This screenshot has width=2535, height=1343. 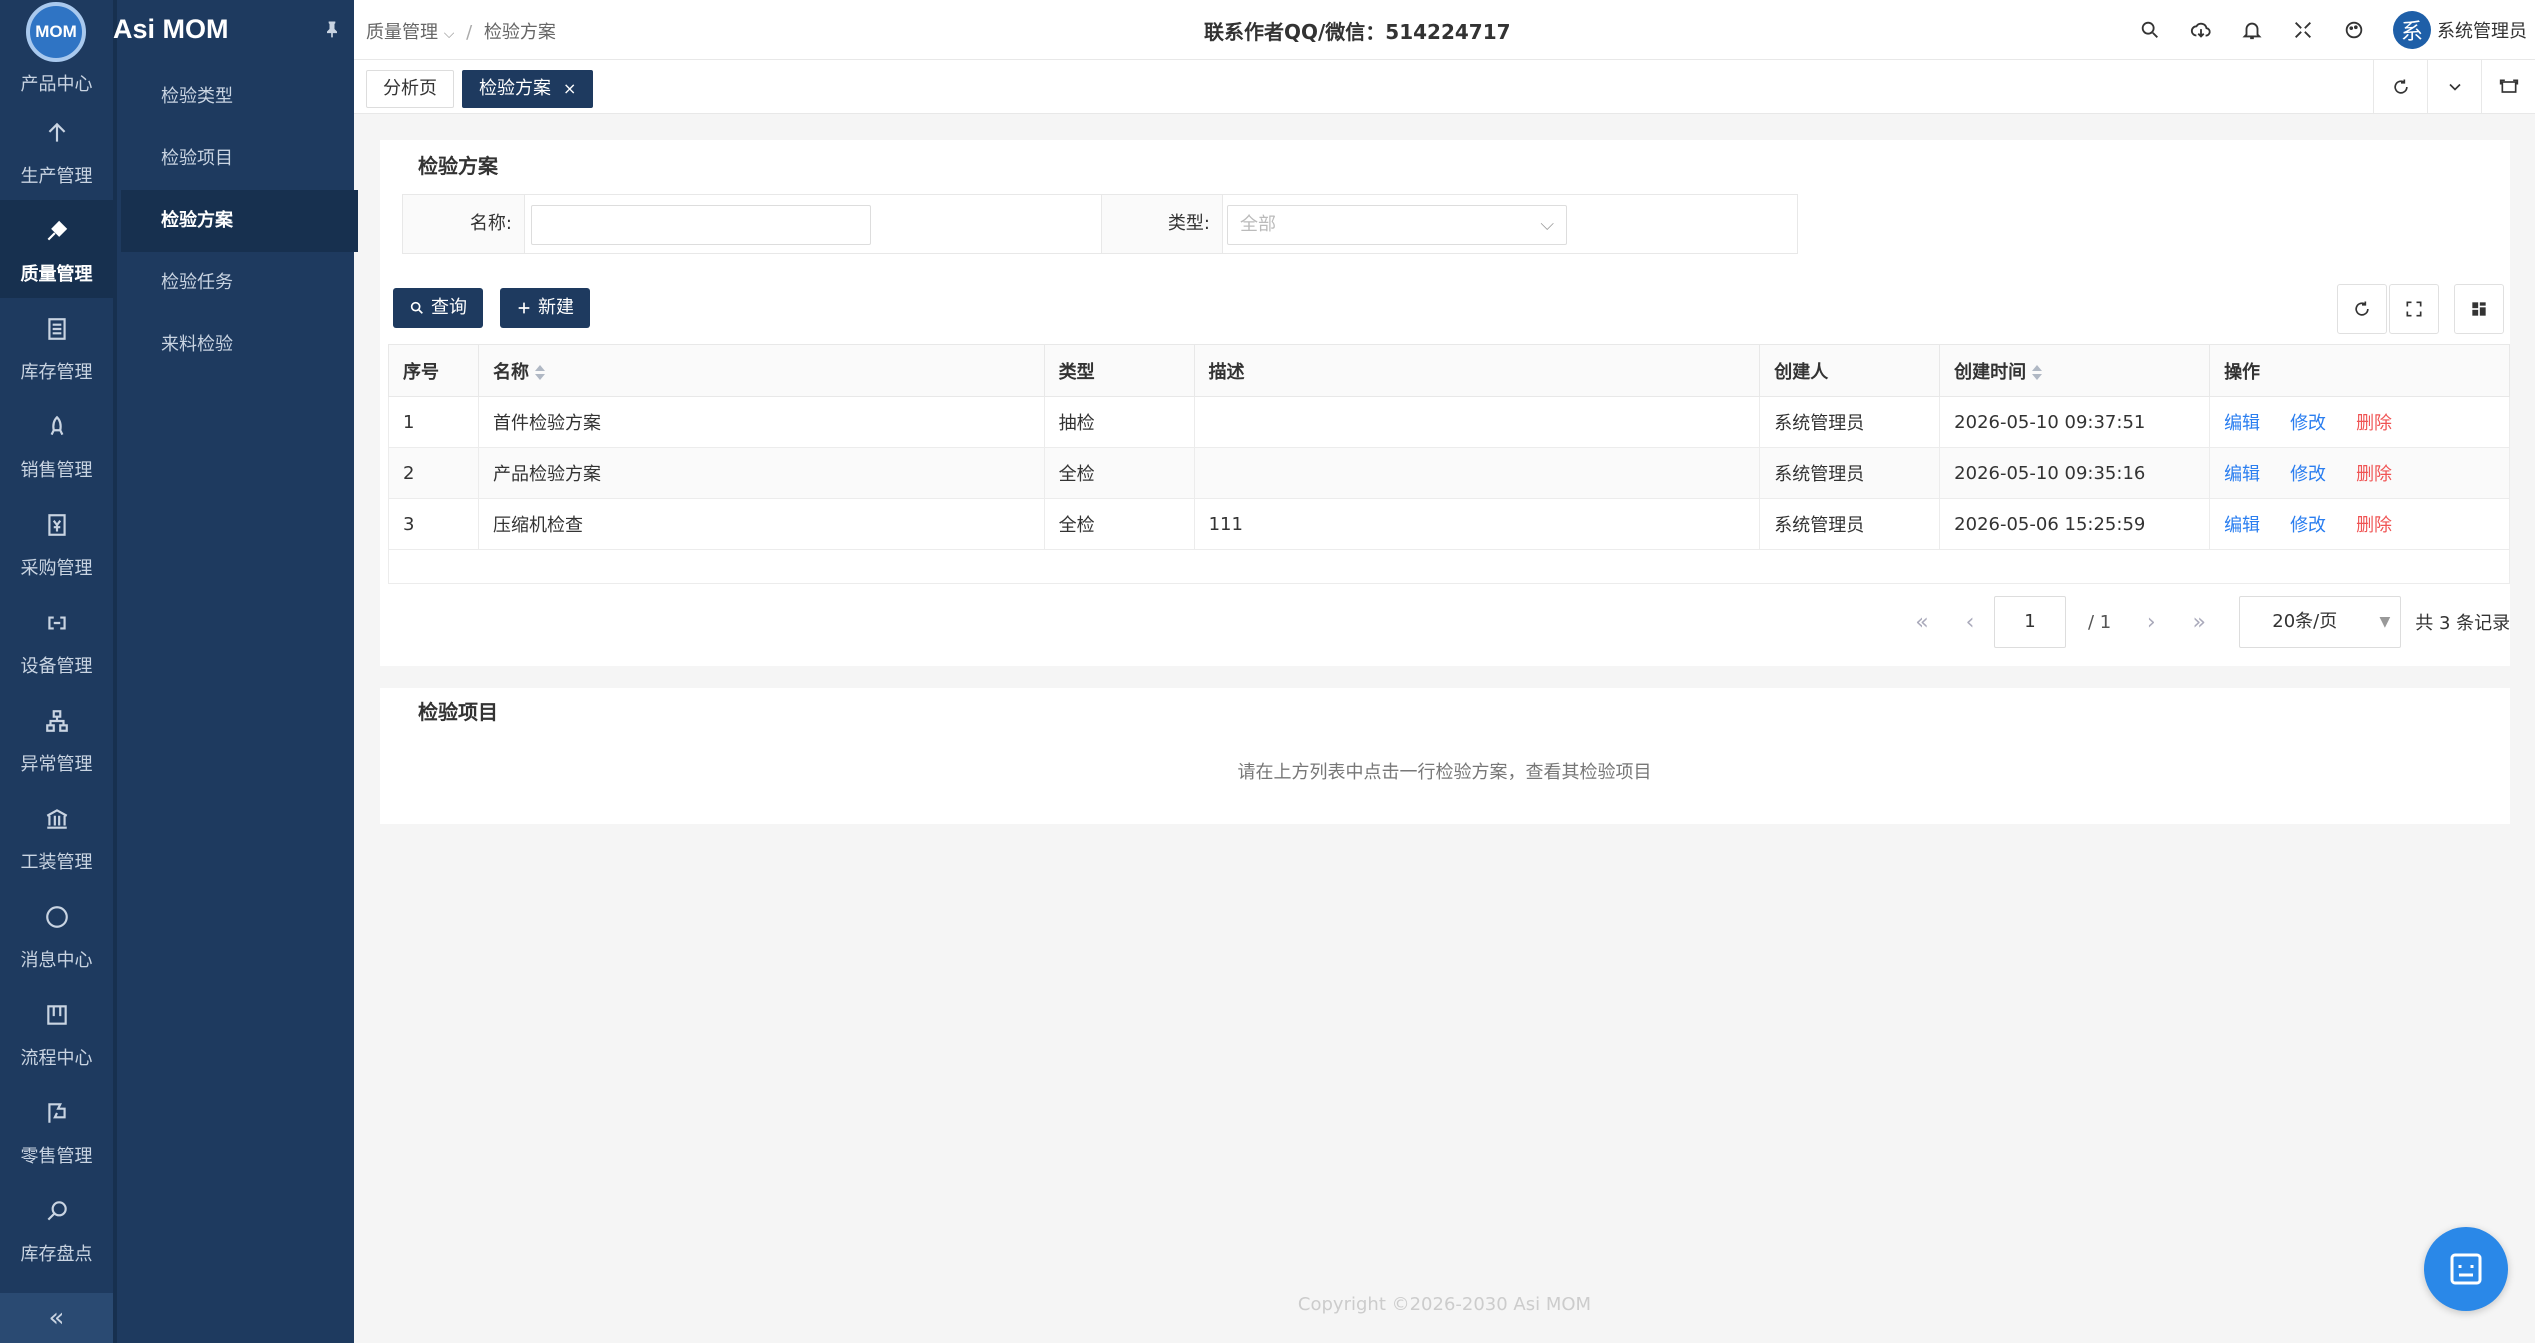 What do you see at coordinates (524, 308) in the screenshot?
I see `plus-icon` at bounding box center [524, 308].